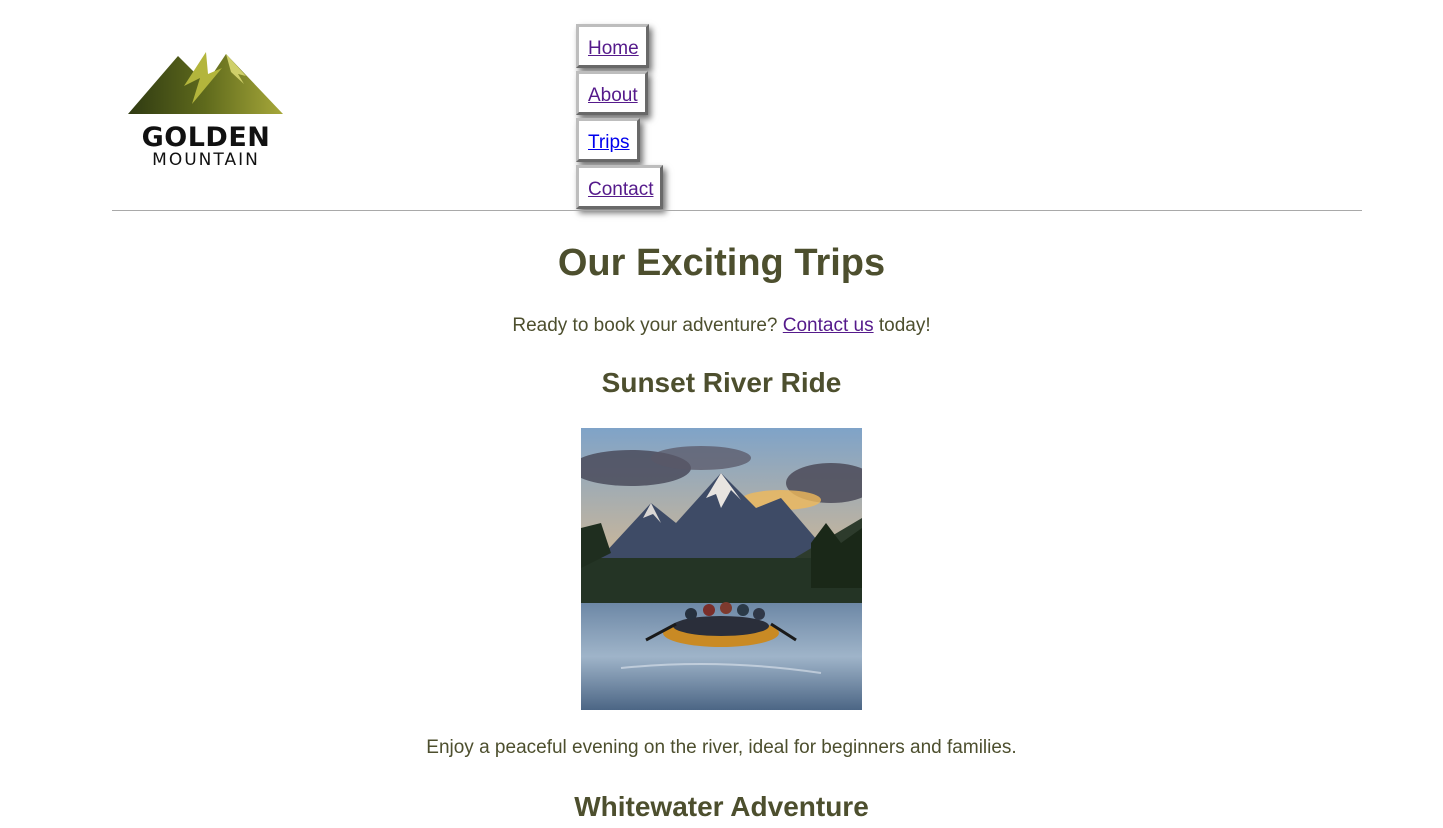 Image resolution: width=1443 pixels, height=828 pixels. What do you see at coordinates (721, 263) in the screenshot?
I see `page-title: Our Exciting Trips` at bounding box center [721, 263].